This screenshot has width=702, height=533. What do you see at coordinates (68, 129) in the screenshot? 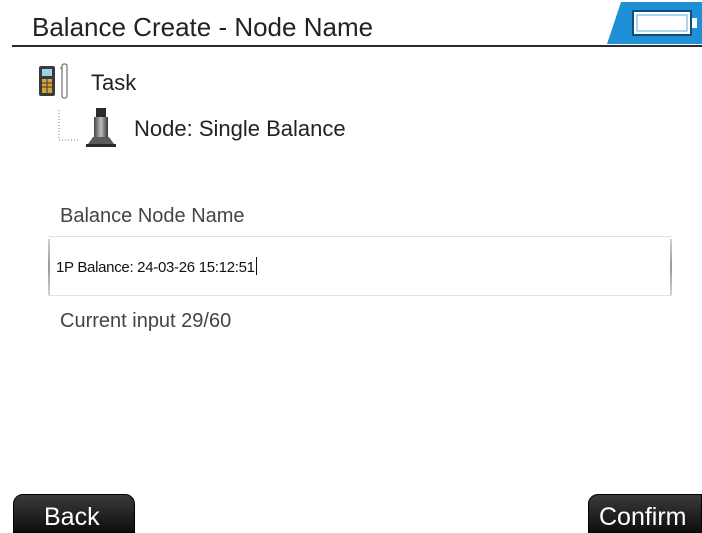
I see `tree-connector` at bounding box center [68, 129].